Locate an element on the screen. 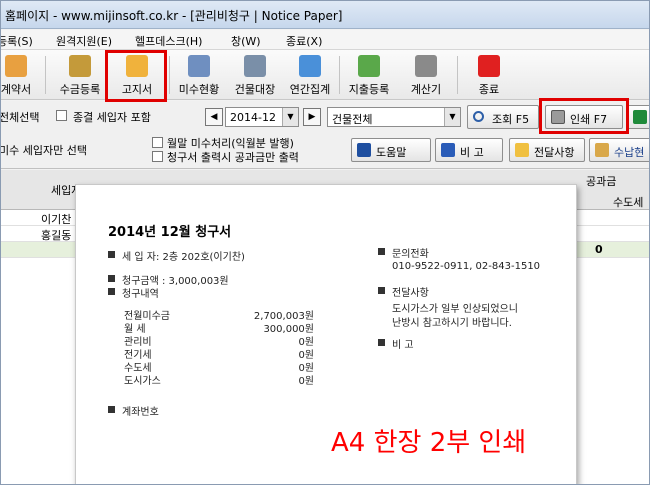 This screenshot has height=485, width=650. building-ledger-icon is located at coordinates (255, 66).